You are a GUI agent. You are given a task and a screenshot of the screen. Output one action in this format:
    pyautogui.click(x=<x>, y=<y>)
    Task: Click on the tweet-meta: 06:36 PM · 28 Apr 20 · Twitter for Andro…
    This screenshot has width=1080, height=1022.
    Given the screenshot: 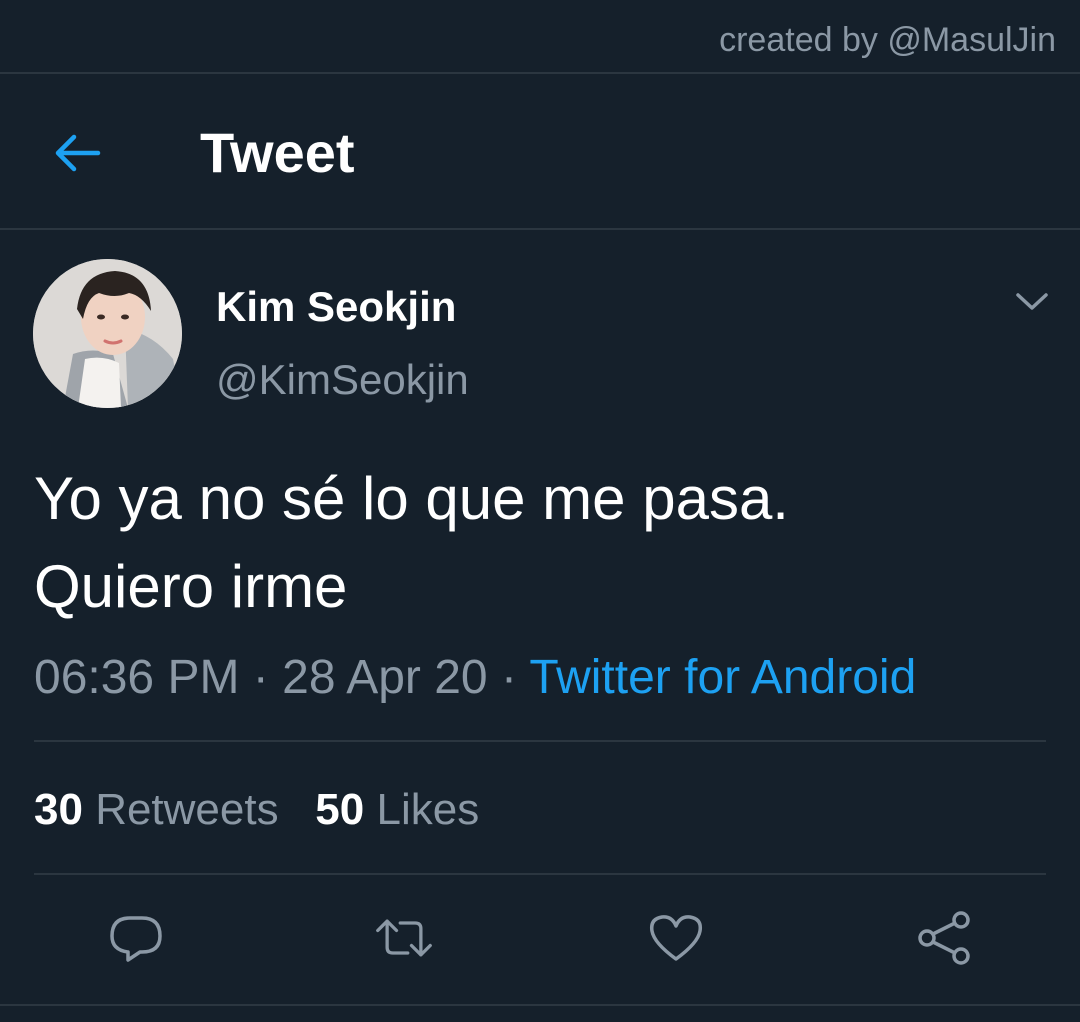 What is the action you would take?
    pyautogui.click(x=475, y=678)
    